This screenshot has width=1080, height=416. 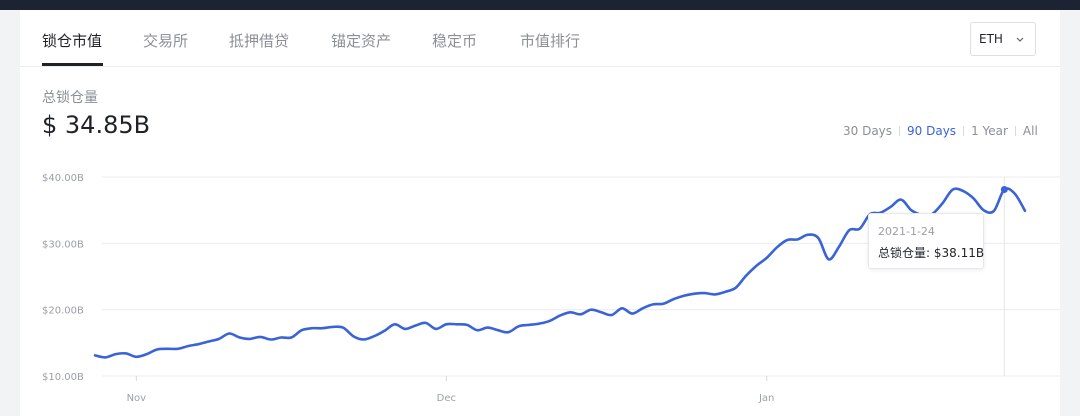 What do you see at coordinates (906, 231) in the screenshot?
I see `tooltip-date: 2021-1-24` at bounding box center [906, 231].